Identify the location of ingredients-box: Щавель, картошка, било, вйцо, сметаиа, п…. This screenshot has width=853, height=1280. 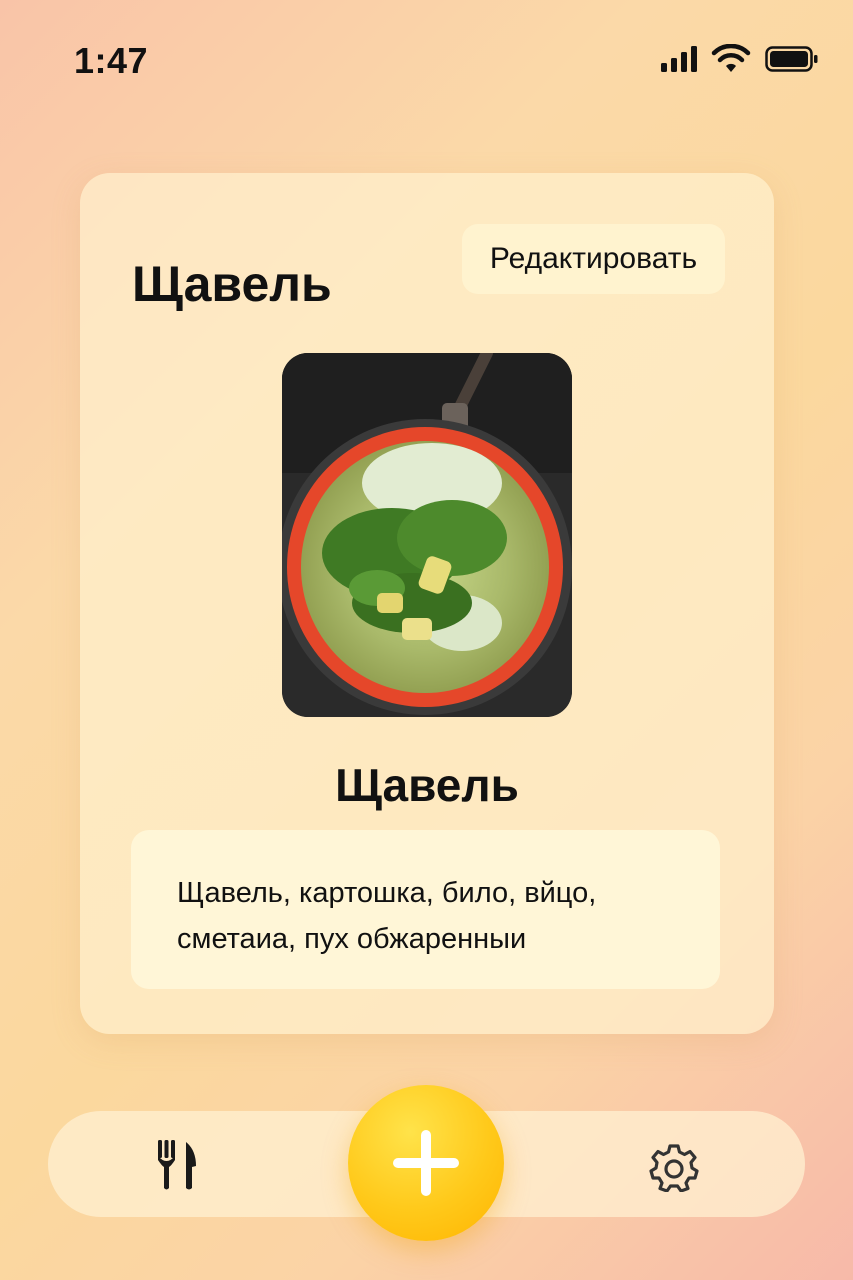
(425, 909).